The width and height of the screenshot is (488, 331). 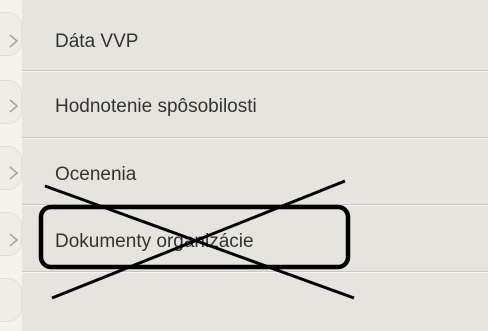 What do you see at coordinates (97, 41) in the screenshot?
I see `menu-item-label: Dáta VVP` at bounding box center [97, 41].